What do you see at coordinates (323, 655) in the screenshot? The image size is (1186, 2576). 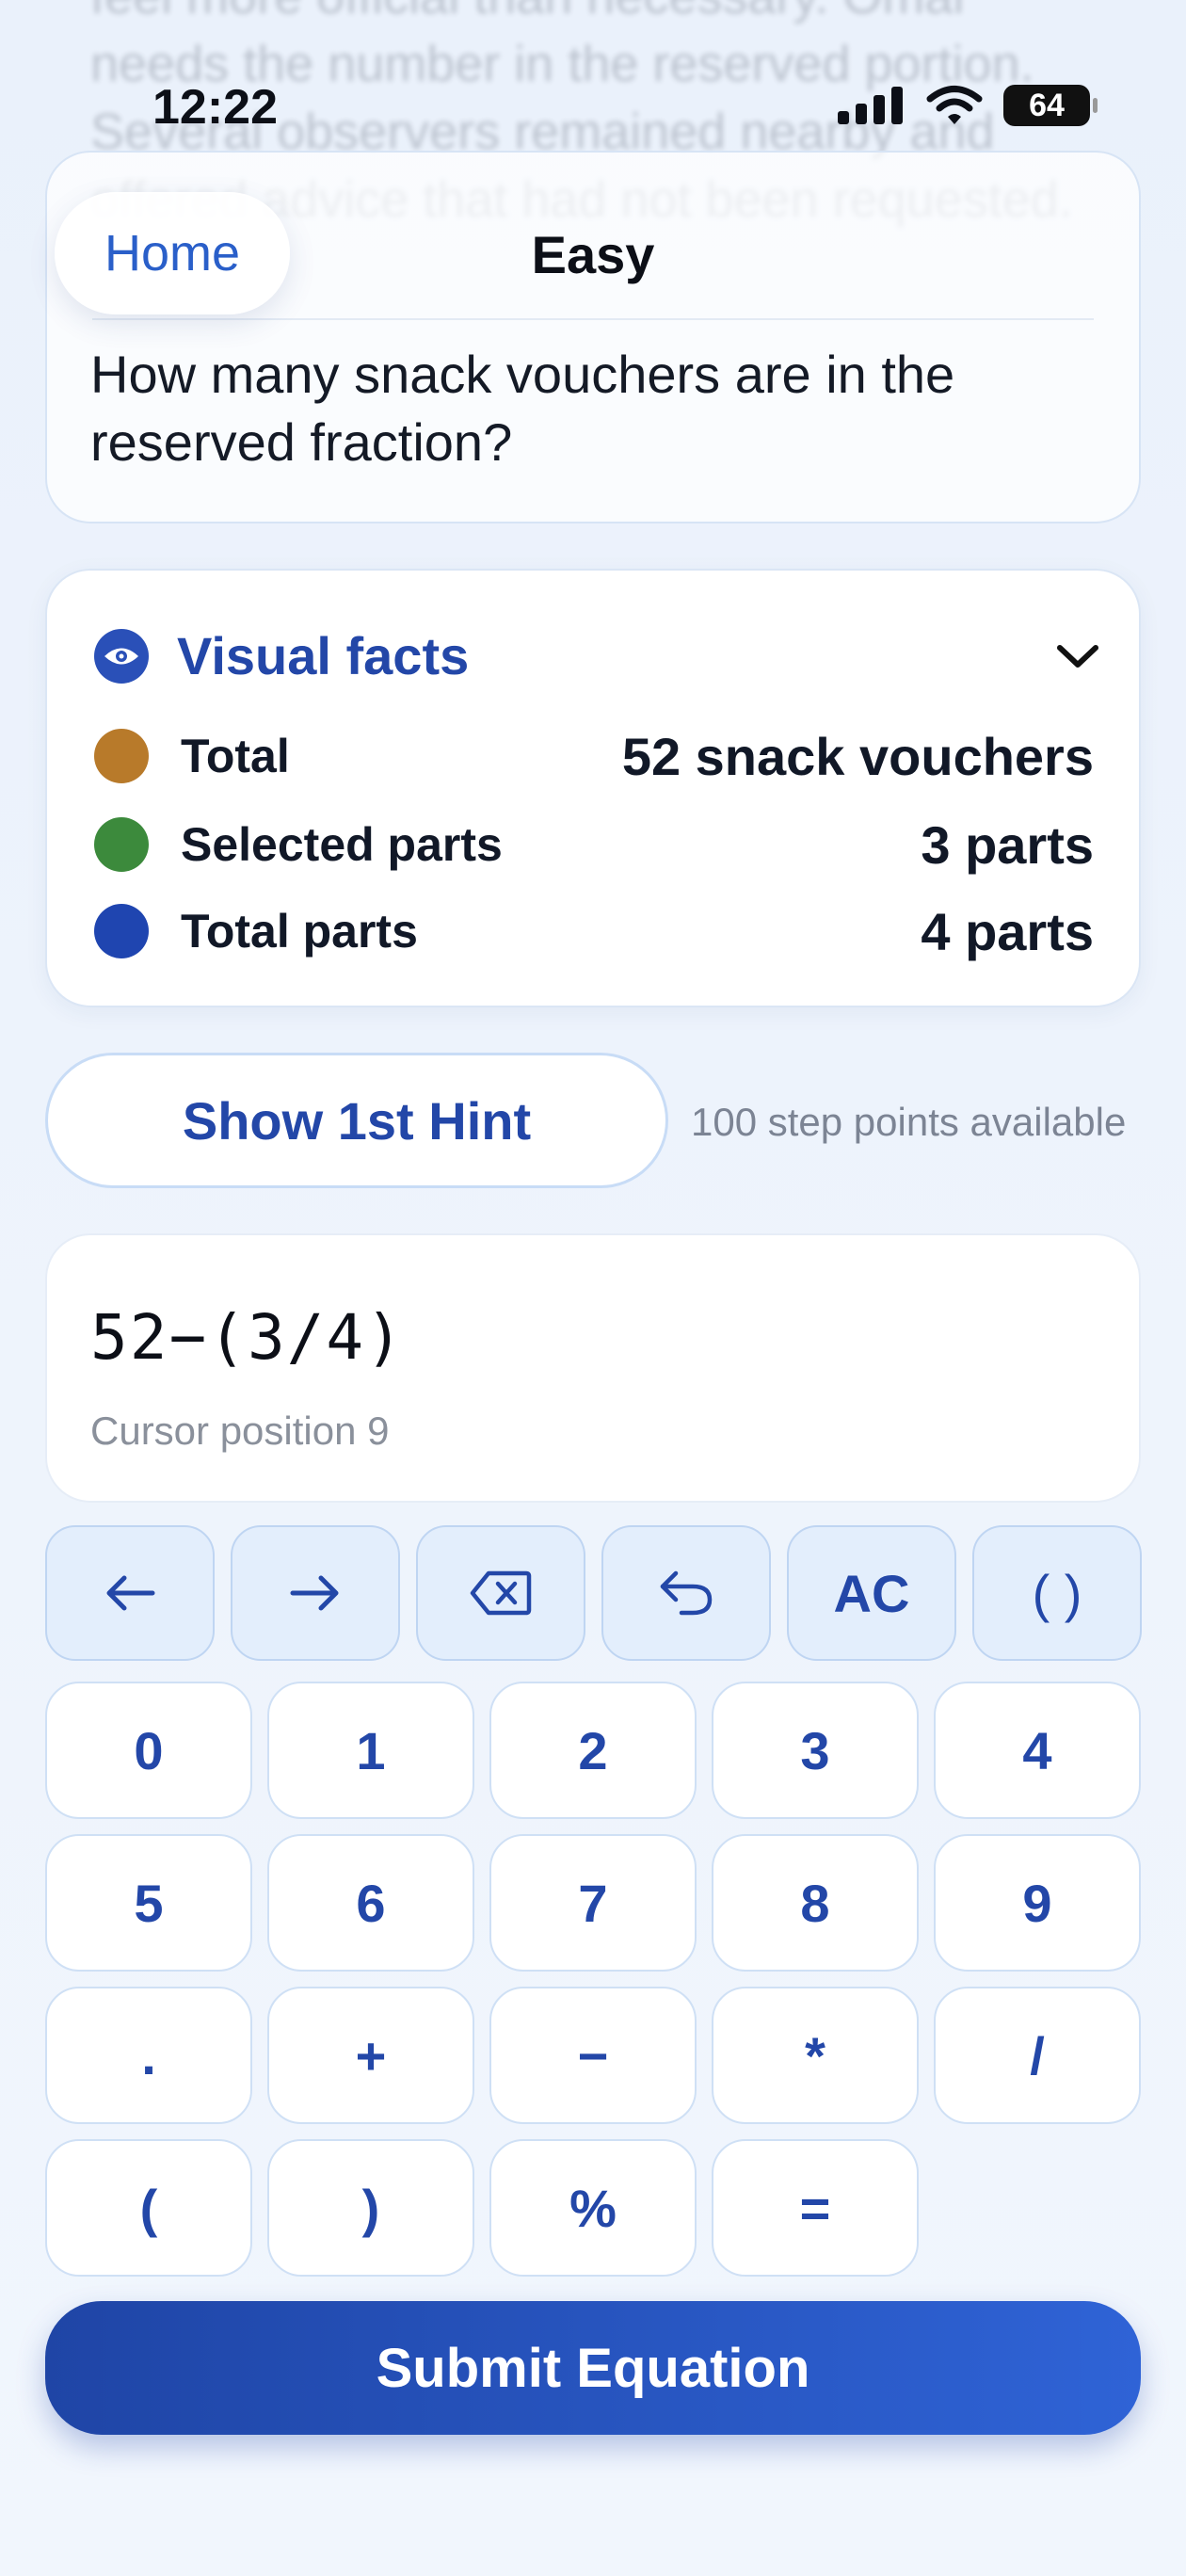 I see `visual-facts-title: Visual facts` at bounding box center [323, 655].